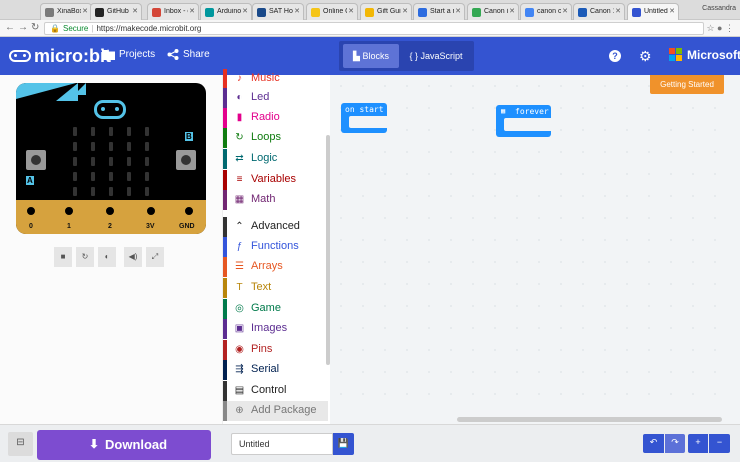  What do you see at coordinates (275, 350) in the screenshot?
I see `toolbox-category-pins: ◉ Pins` at bounding box center [275, 350].